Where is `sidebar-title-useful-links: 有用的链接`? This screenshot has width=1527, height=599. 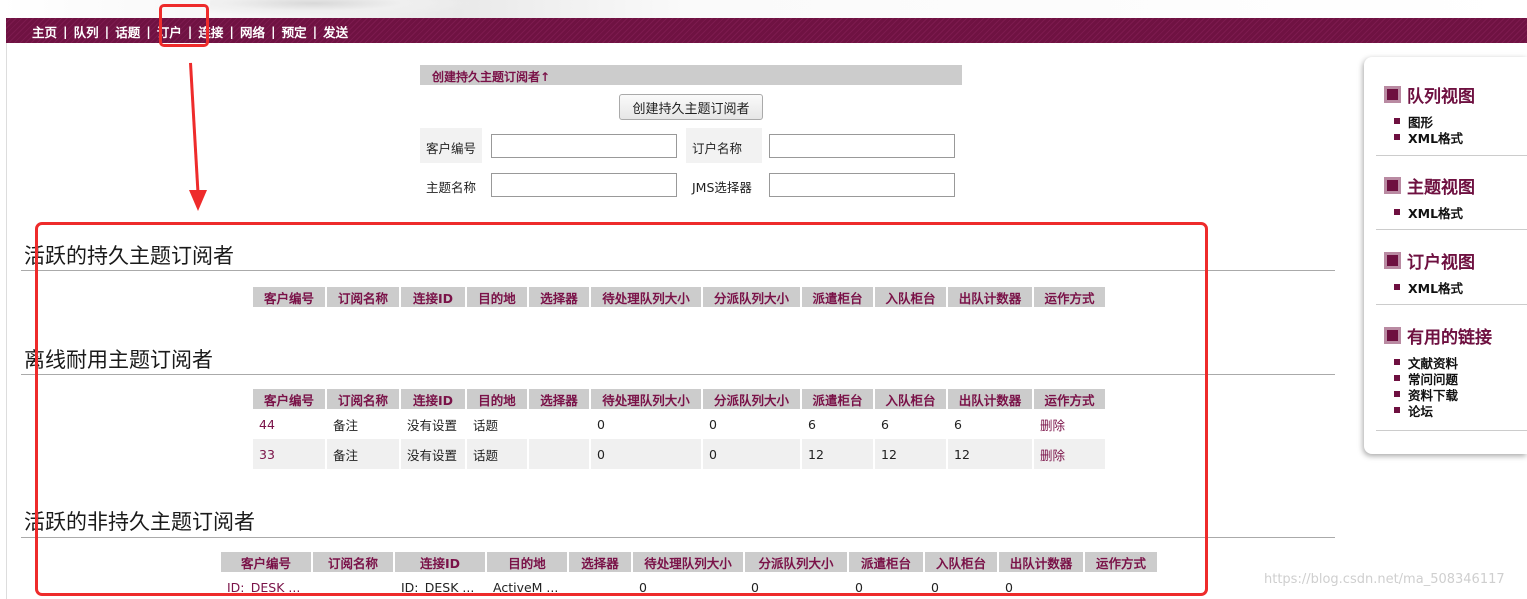 sidebar-title-useful-links: 有用的链接 is located at coordinates (1449, 338).